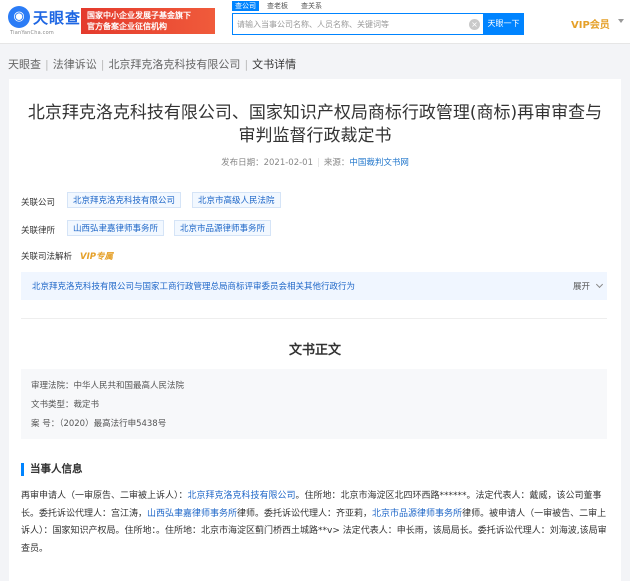 The image size is (630, 581). Describe the element at coordinates (99, 424) in the screenshot. I see `case-number-row: 案 号：（2020）最高法行申5438号` at that location.